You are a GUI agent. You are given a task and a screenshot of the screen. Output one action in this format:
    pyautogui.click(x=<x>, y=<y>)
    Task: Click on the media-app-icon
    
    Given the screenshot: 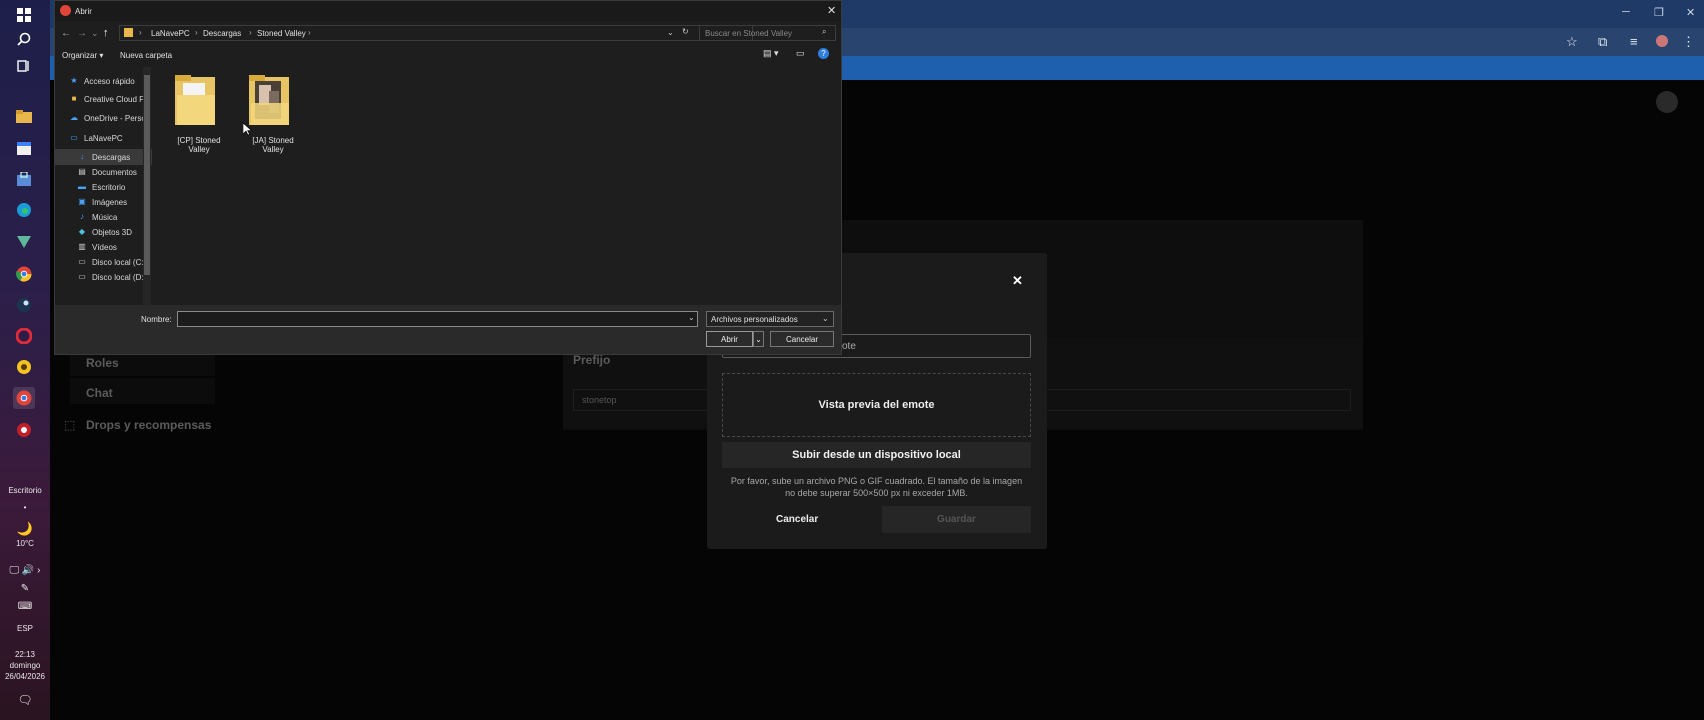 What is the action you would take?
    pyautogui.click(x=24, y=430)
    